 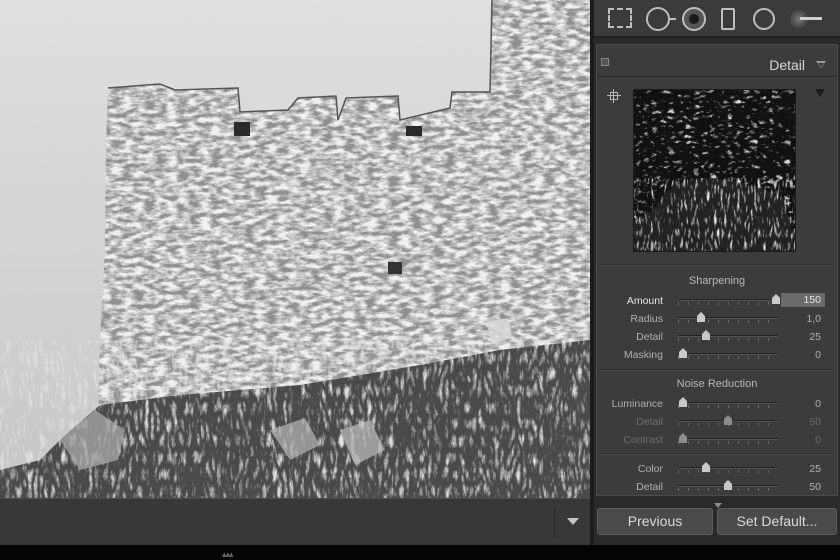 I want to click on slider-row-contrast: Contrast 0, so click(x=717, y=440).